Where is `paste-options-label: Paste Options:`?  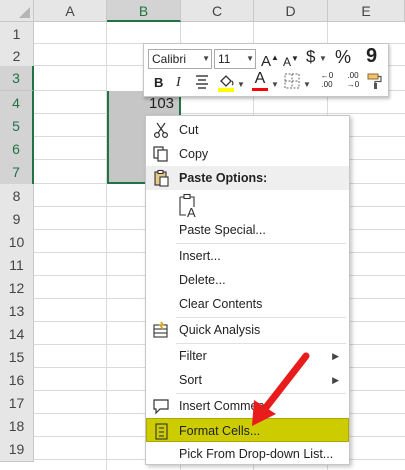
paste-options-label: Paste Options: is located at coordinates (223, 178).